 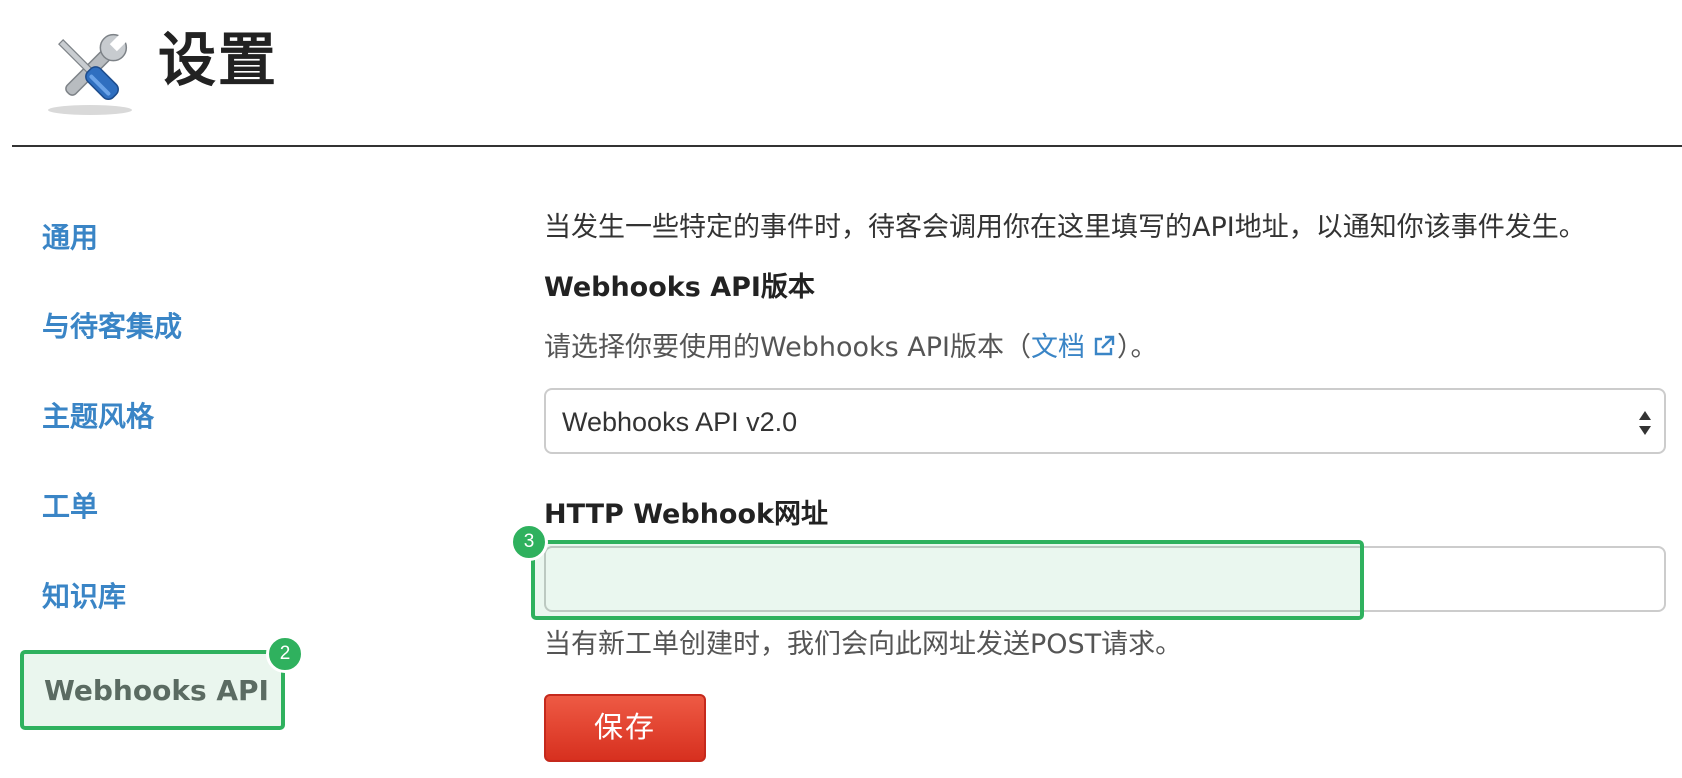 What do you see at coordinates (70, 507) in the screenshot?
I see `sidebar-item-tickets: 工单` at bounding box center [70, 507].